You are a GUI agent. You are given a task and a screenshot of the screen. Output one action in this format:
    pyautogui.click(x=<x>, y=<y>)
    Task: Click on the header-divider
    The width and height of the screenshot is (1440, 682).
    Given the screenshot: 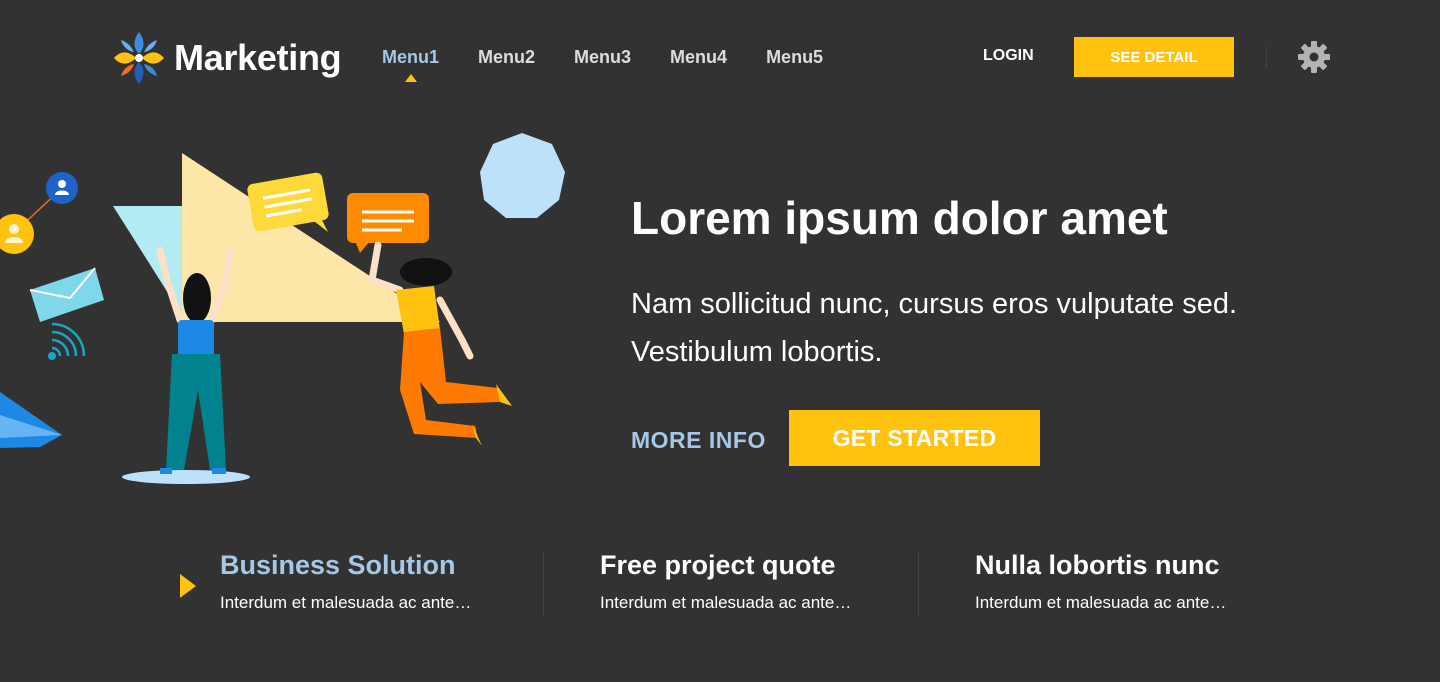 What is the action you would take?
    pyautogui.click(x=1266, y=57)
    